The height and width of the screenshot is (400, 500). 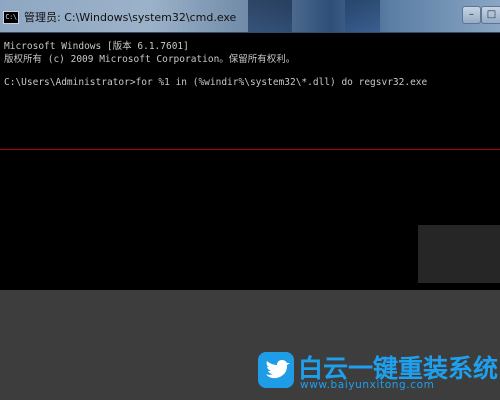 What do you see at coordinates (11, 17) in the screenshot?
I see `cmd-icon: C:\` at bounding box center [11, 17].